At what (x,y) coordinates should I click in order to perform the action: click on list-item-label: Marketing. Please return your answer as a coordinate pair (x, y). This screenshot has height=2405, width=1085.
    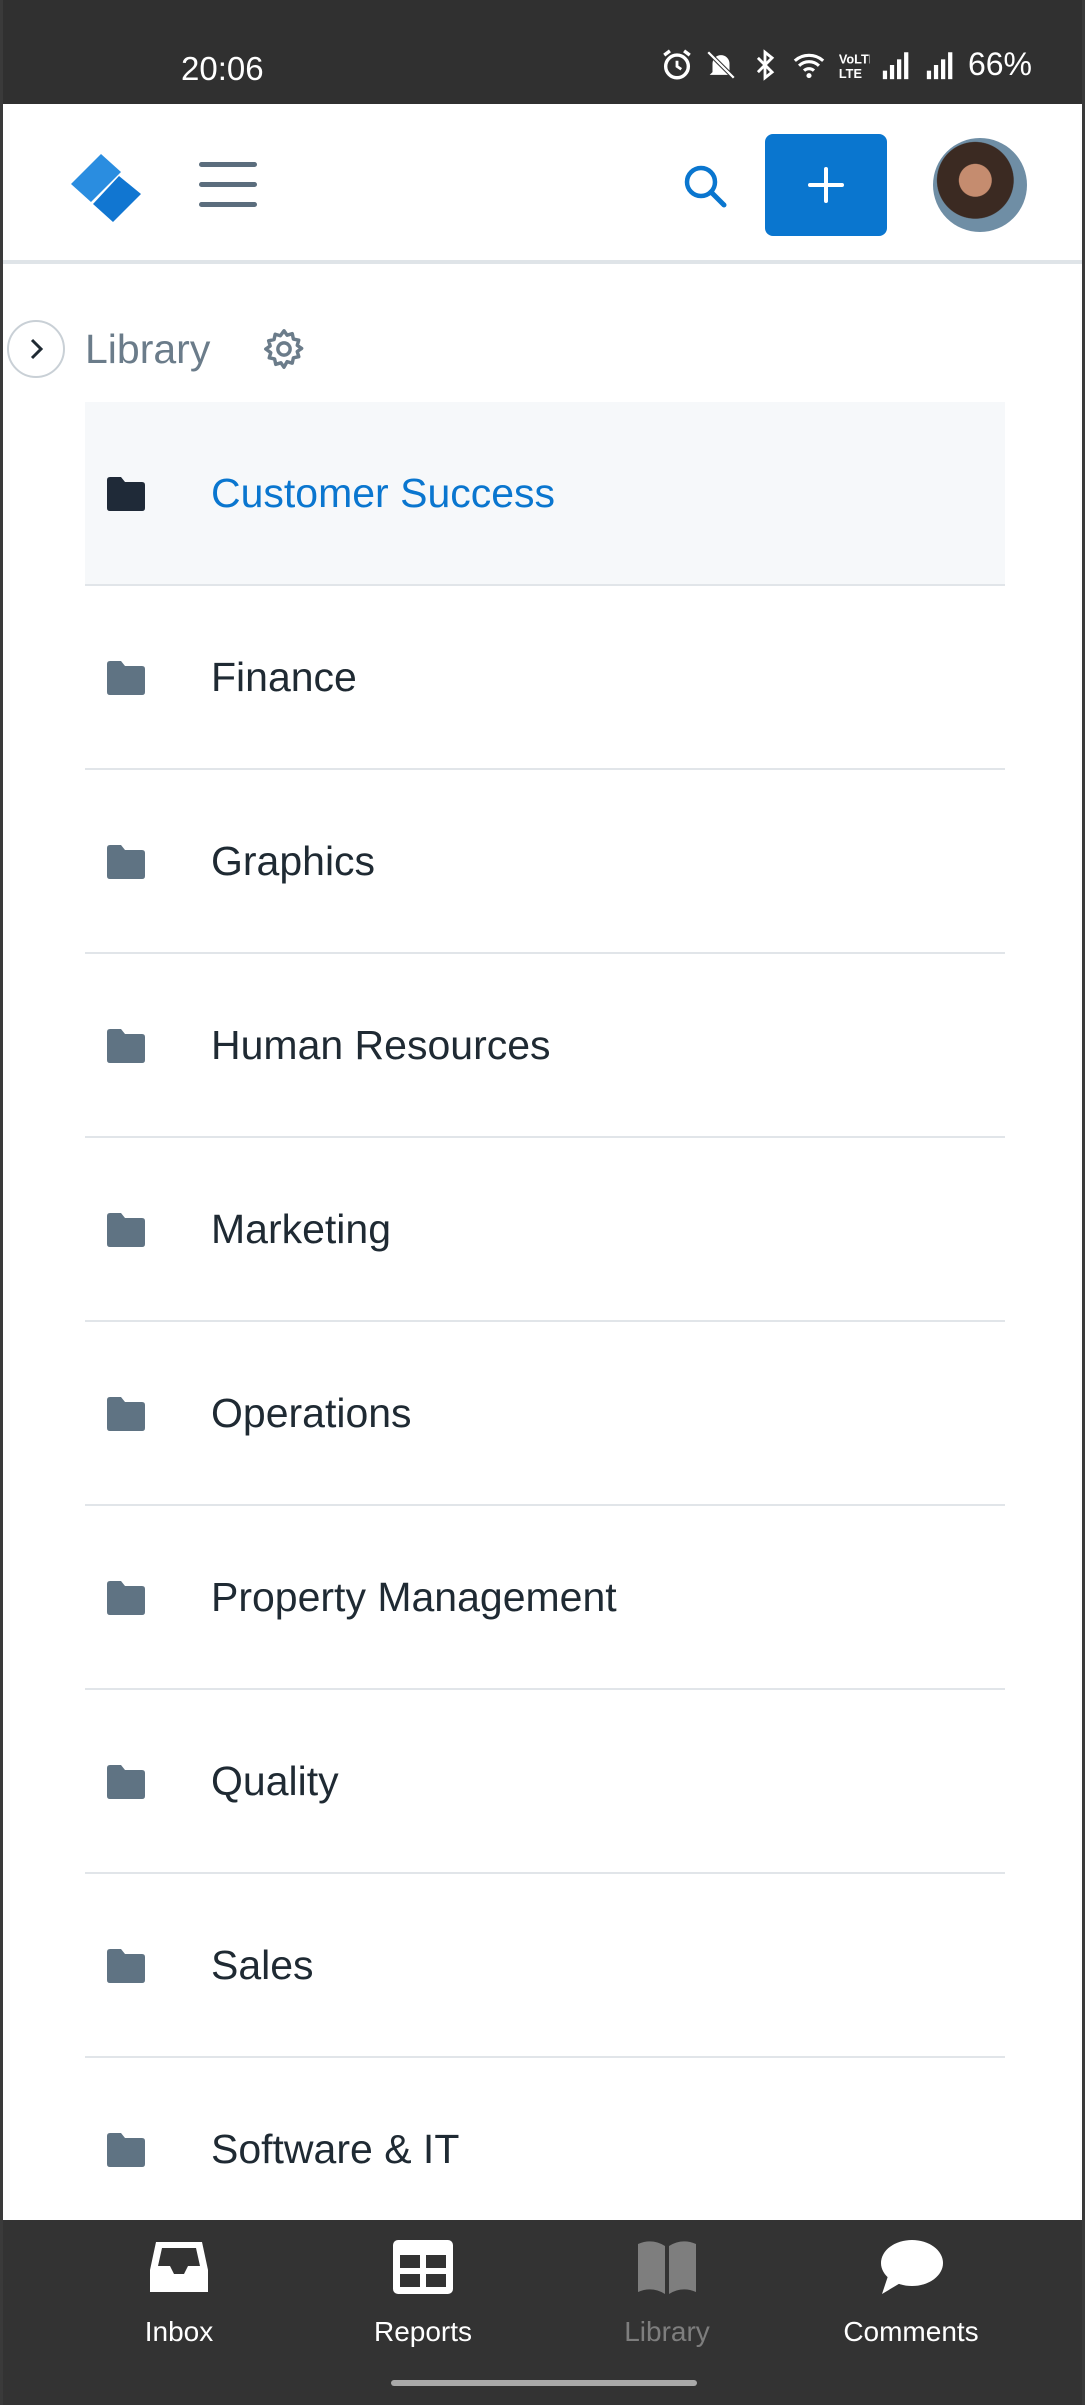
    Looking at the image, I should click on (301, 1229).